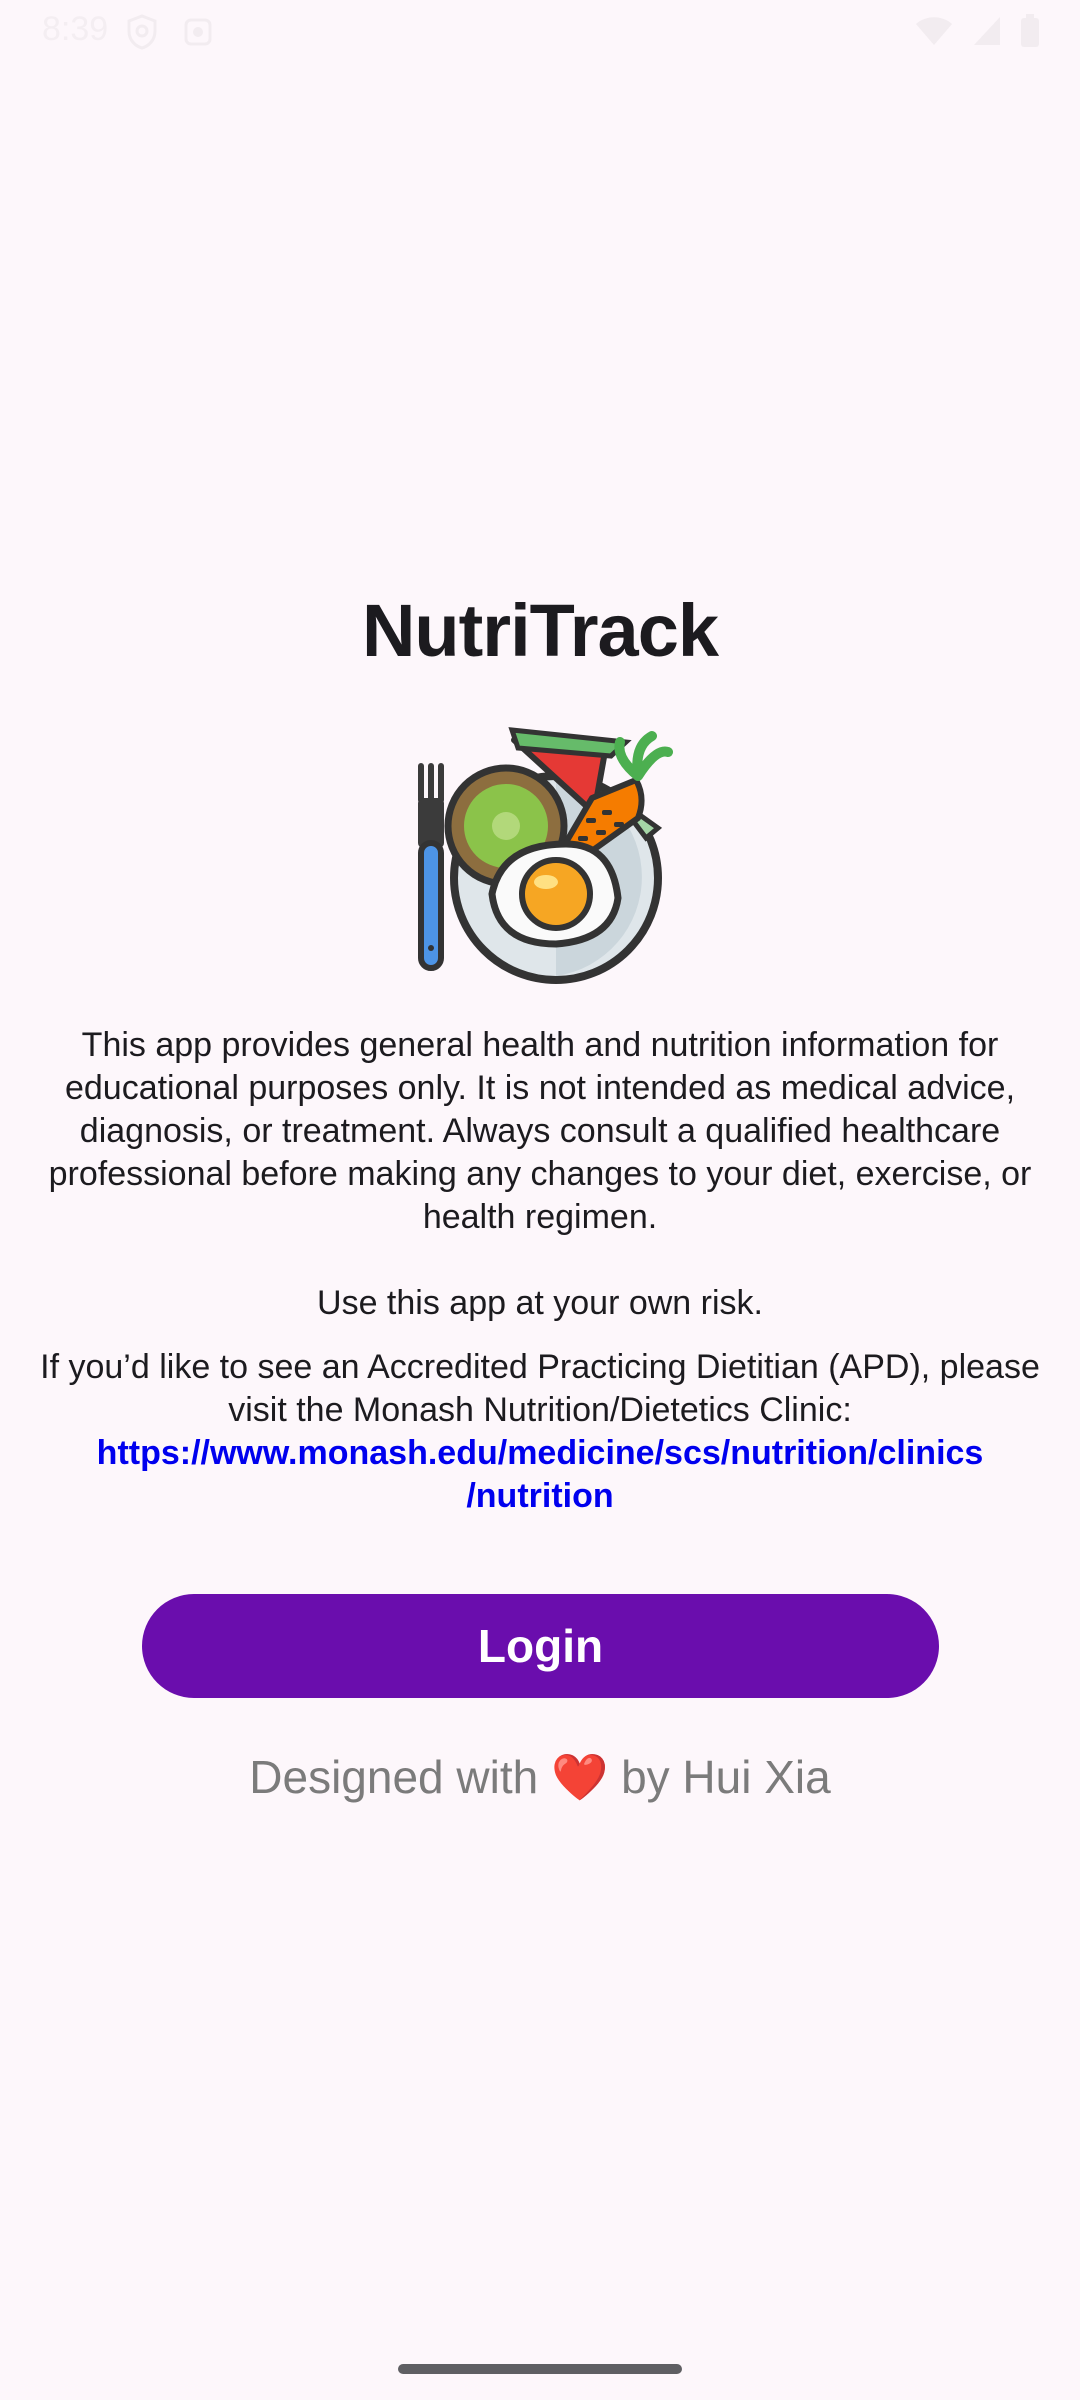 The width and height of the screenshot is (1080, 2400). I want to click on login-button: Login, so click(540, 1646).